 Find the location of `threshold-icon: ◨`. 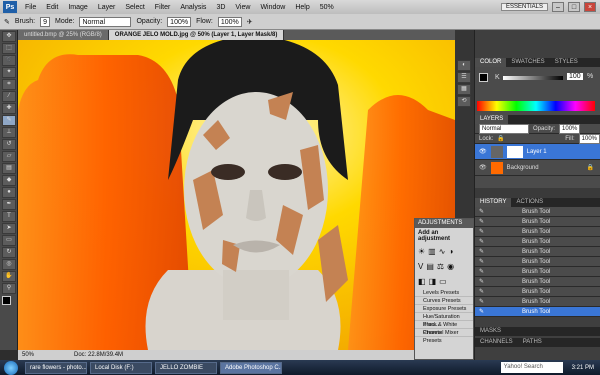

threshold-icon: ◨ is located at coordinates (433, 281).